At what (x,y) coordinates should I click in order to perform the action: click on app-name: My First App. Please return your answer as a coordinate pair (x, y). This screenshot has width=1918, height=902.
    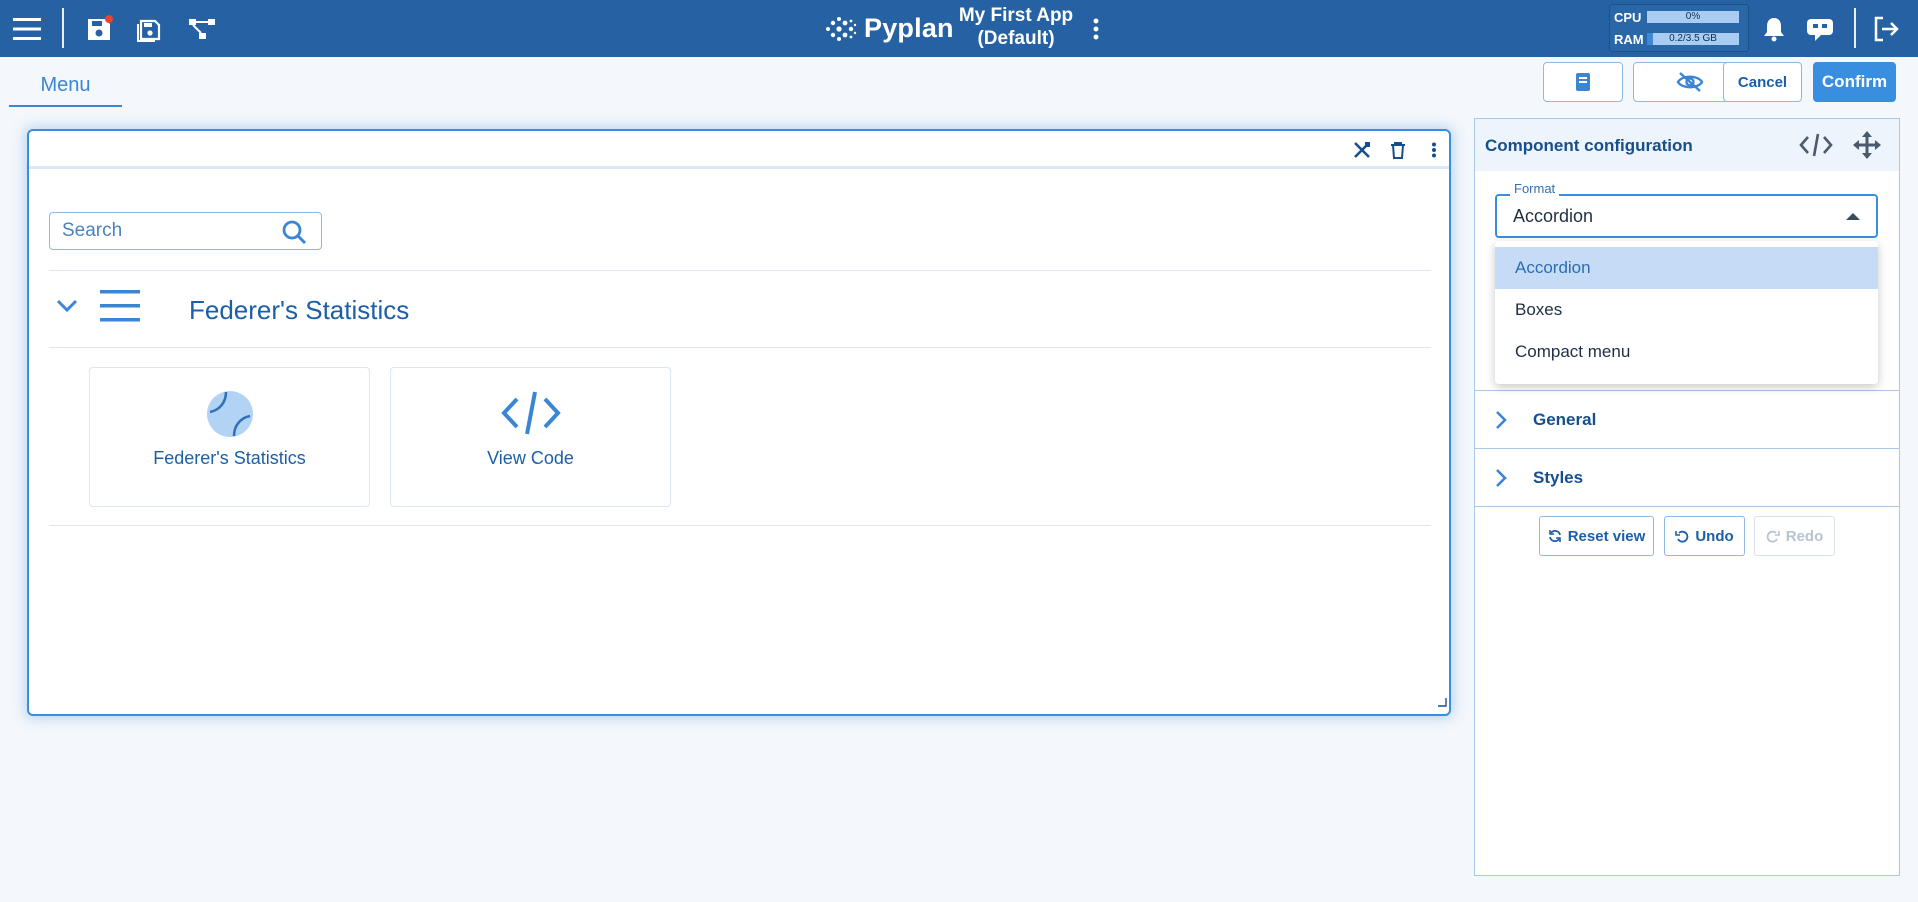
    Looking at the image, I should click on (1016, 15).